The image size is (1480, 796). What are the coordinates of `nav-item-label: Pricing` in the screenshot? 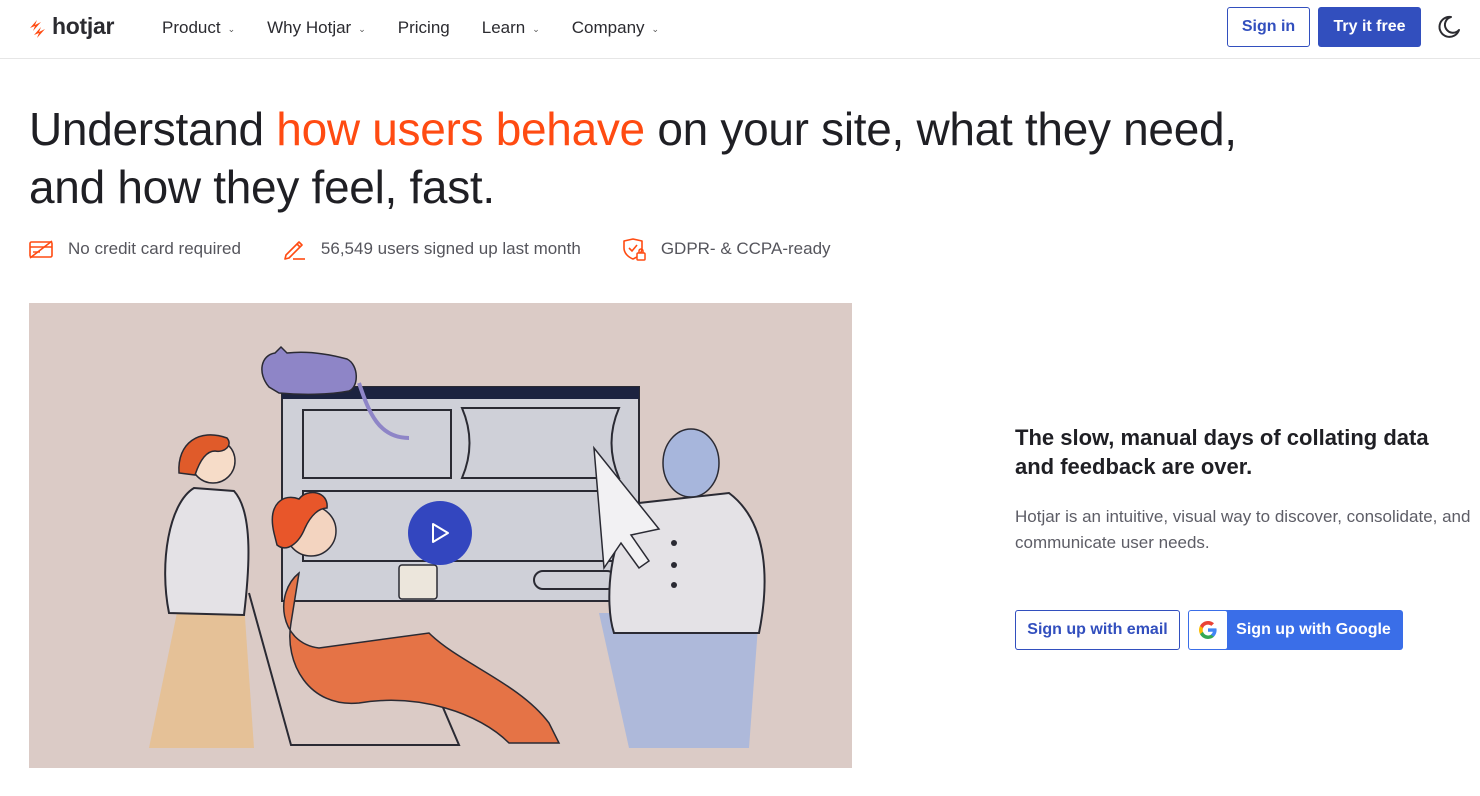 It's located at (423, 27).